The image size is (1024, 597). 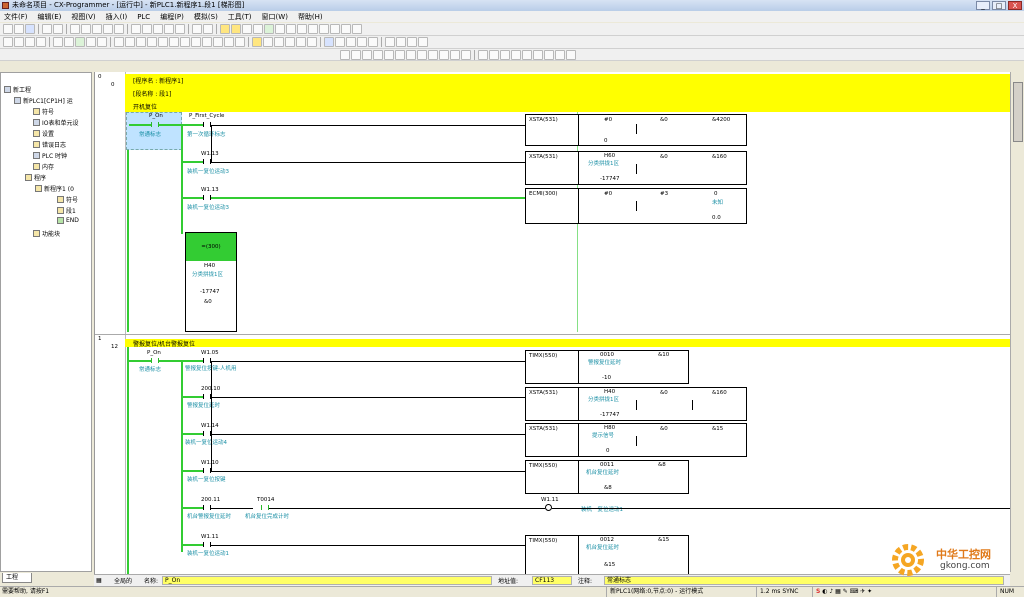 I want to click on open-file-icon, so click(x=19, y=29).